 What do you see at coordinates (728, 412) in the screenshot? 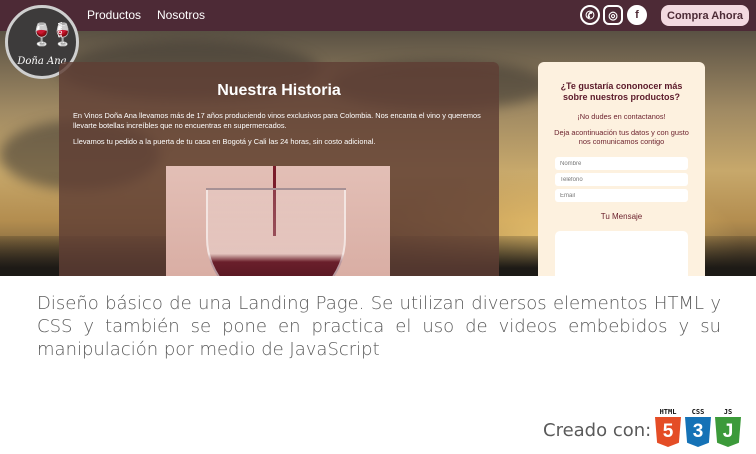
I see `tech-label: JS` at bounding box center [728, 412].